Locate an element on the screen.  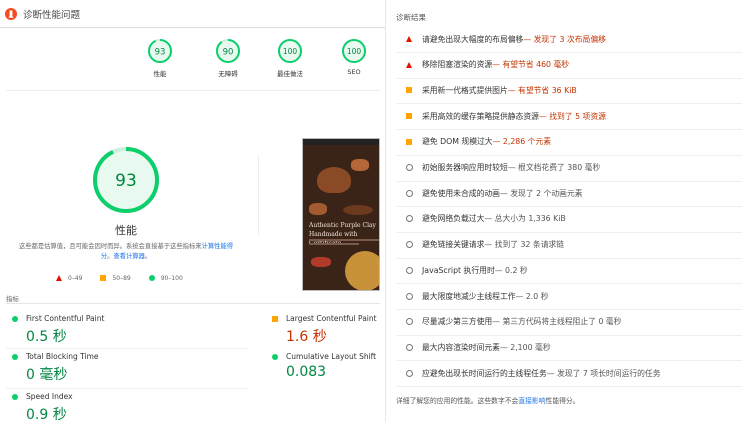
audit-detail: — 2,100 毫秒 is located at coordinates (525, 347).